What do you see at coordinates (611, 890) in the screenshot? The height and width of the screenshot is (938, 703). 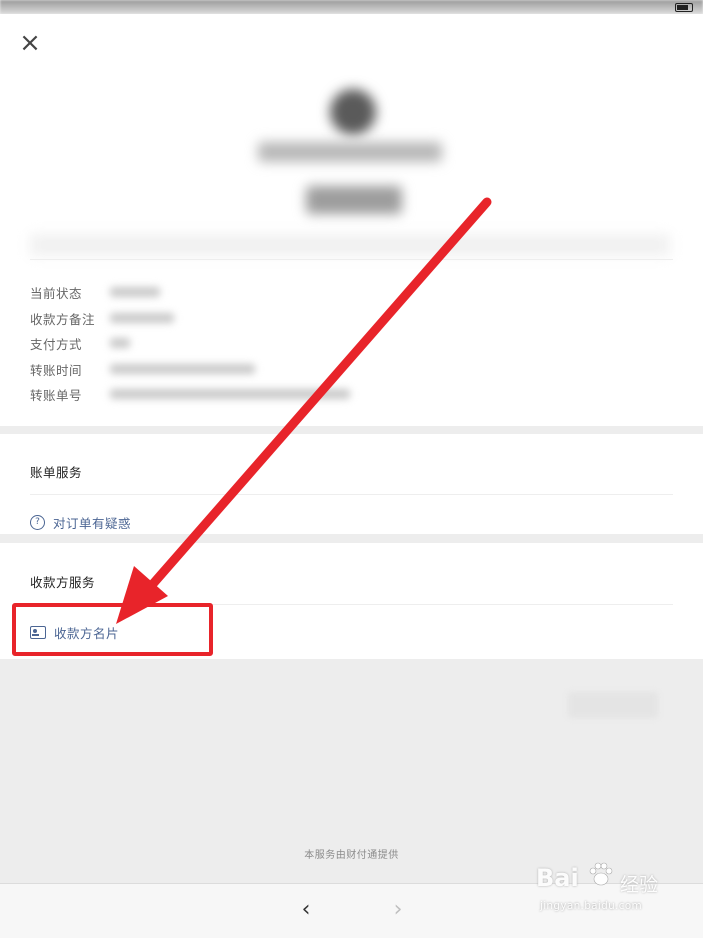 I see `baidu-jingyan-watermark: Bai 经验 jingyan.baidu.com` at bounding box center [611, 890].